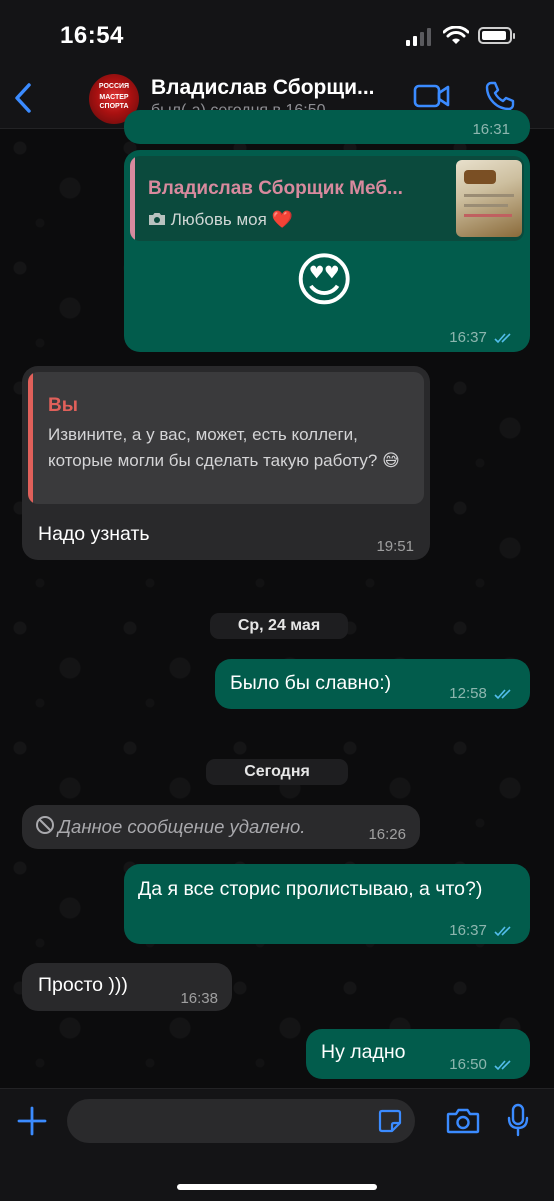 The width and height of the screenshot is (554, 1201). Describe the element at coordinates (94, 534) in the screenshot. I see `message-text: Надо узнать` at that location.